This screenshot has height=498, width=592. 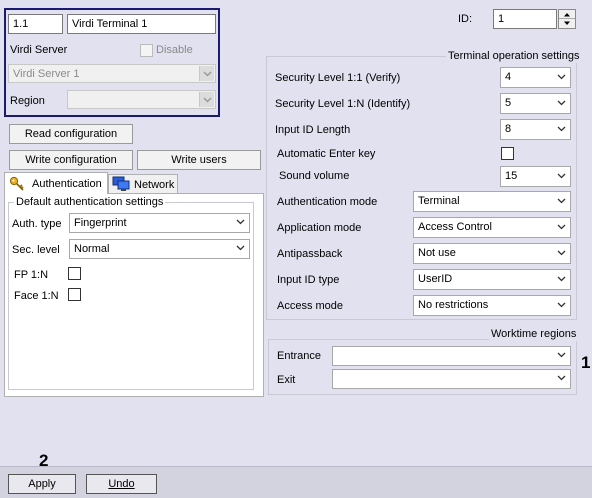 I want to click on terminal-id-field: 1.1, so click(x=35, y=24).